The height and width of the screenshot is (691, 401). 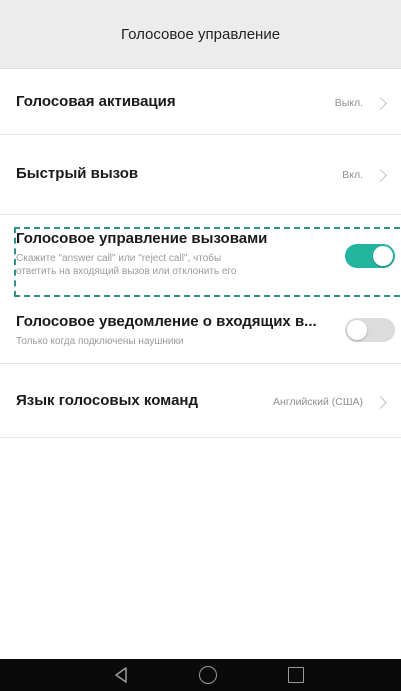 What do you see at coordinates (121, 675) in the screenshot?
I see `back-icon` at bounding box center [121, 675].